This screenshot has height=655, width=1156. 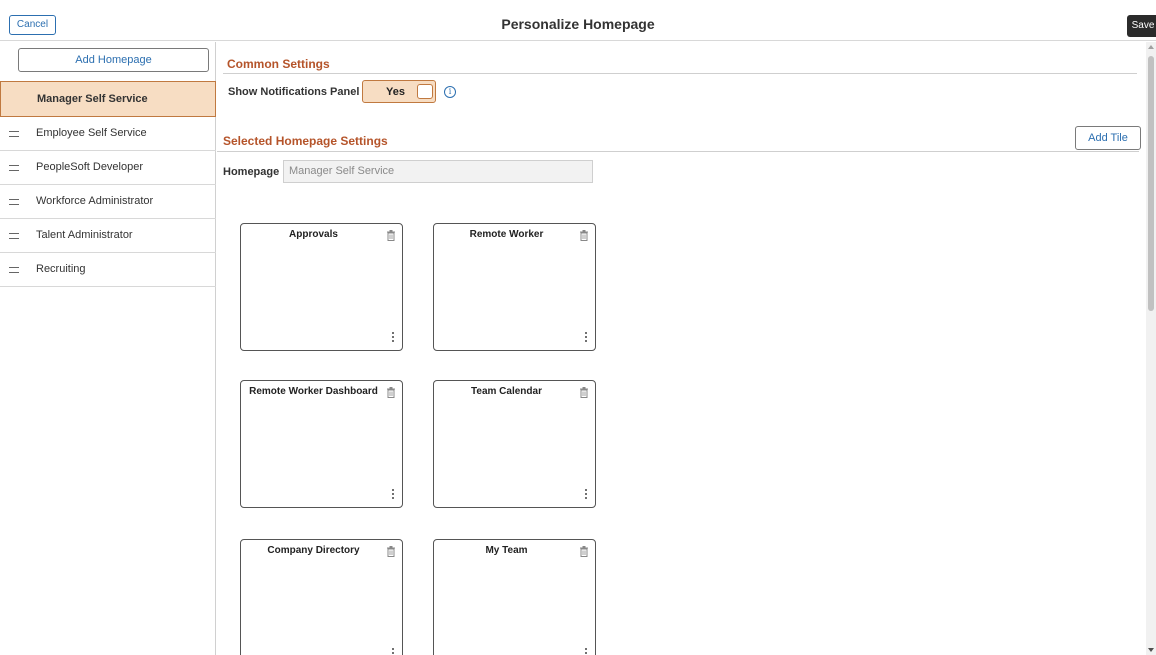 I want to click on homepage-item-peoplesoft-developer: PeopleSoft Developer, so click(x=108, y=168).